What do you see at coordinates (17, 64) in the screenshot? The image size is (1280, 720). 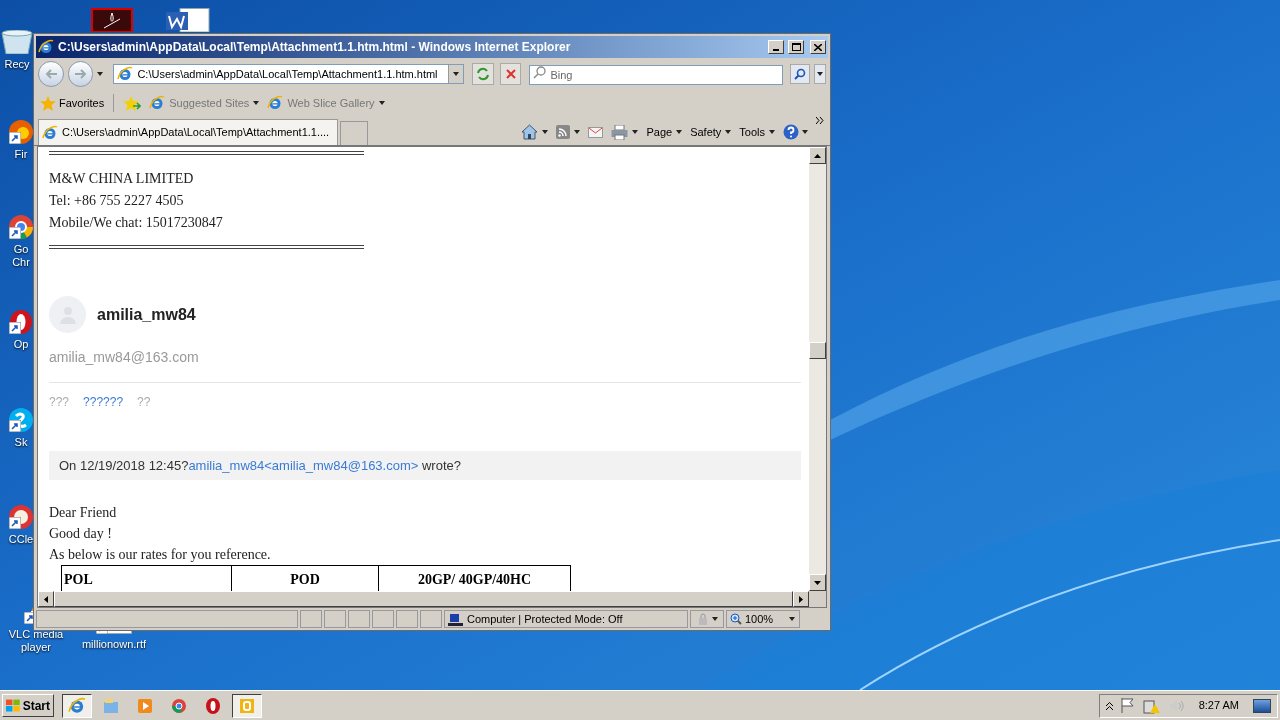 I see `icon-label: Recy` at bounding box center [17, 64].